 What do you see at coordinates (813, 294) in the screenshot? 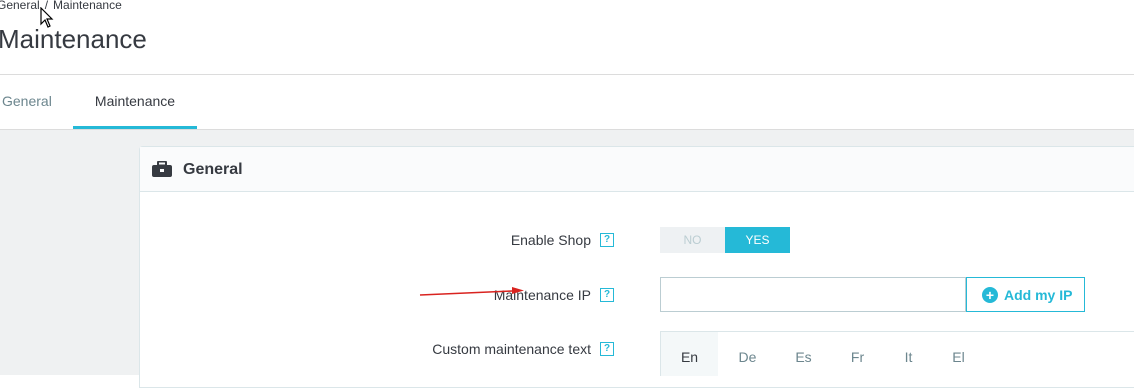
I see `maintenance-ip-input` at bounding box center [813, 294].